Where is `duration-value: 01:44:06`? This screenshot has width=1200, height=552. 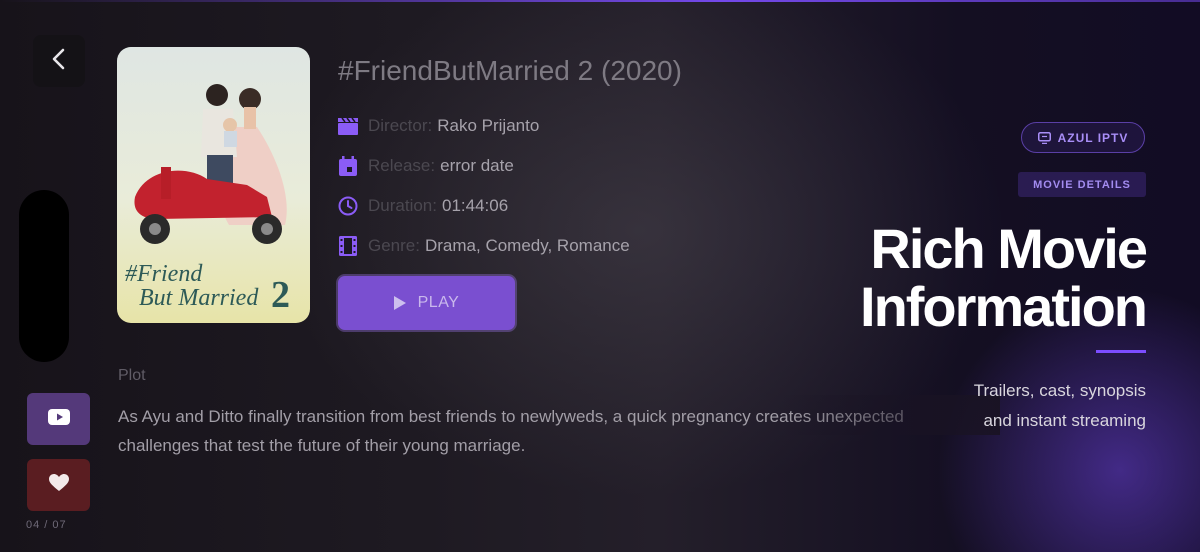
duration-value: 01:44:06 is located at coordinates (475, 205).